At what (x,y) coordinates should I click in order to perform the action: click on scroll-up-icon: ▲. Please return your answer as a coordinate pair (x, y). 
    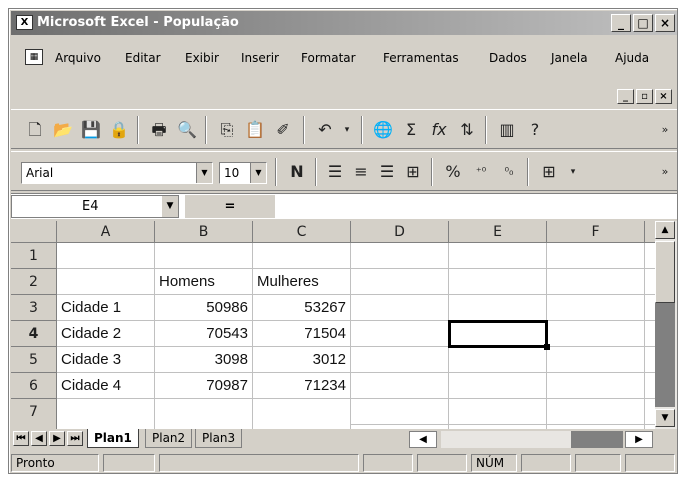
    Looking at the image, I should click on (665, 230).